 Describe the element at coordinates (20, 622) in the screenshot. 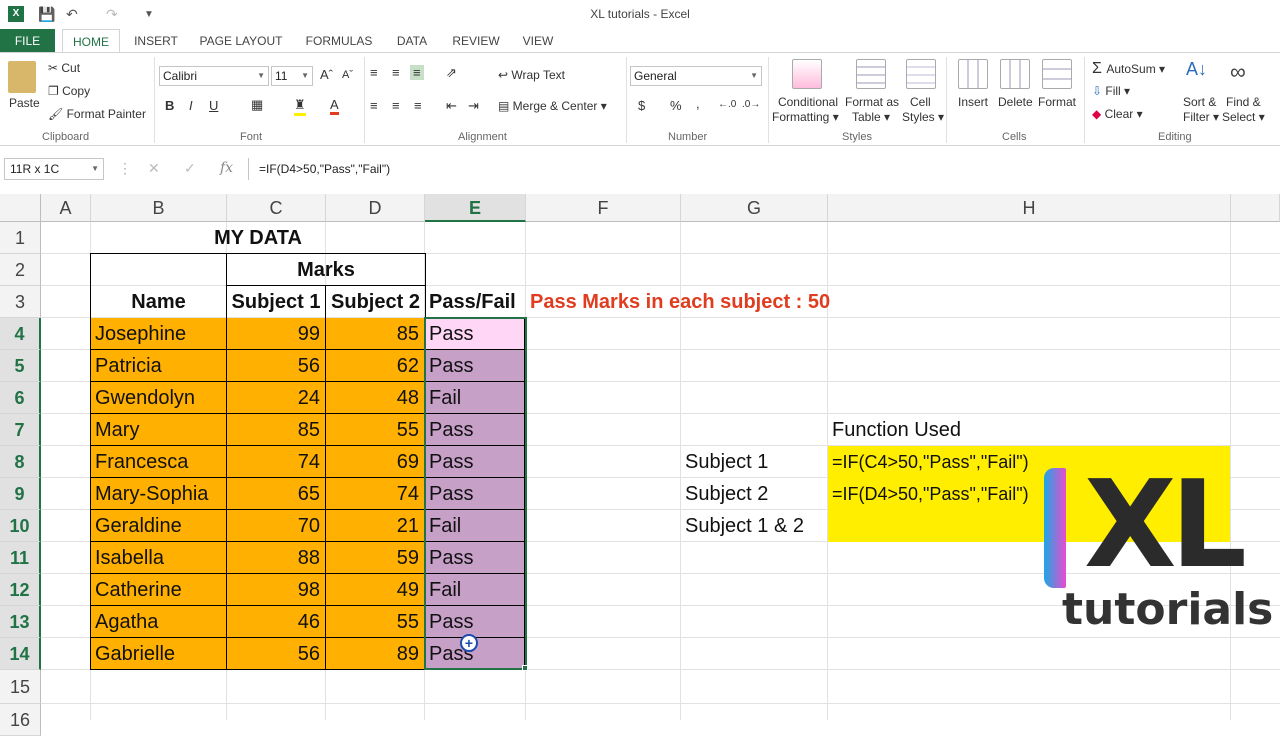

I see `row-header: 13` at that location.